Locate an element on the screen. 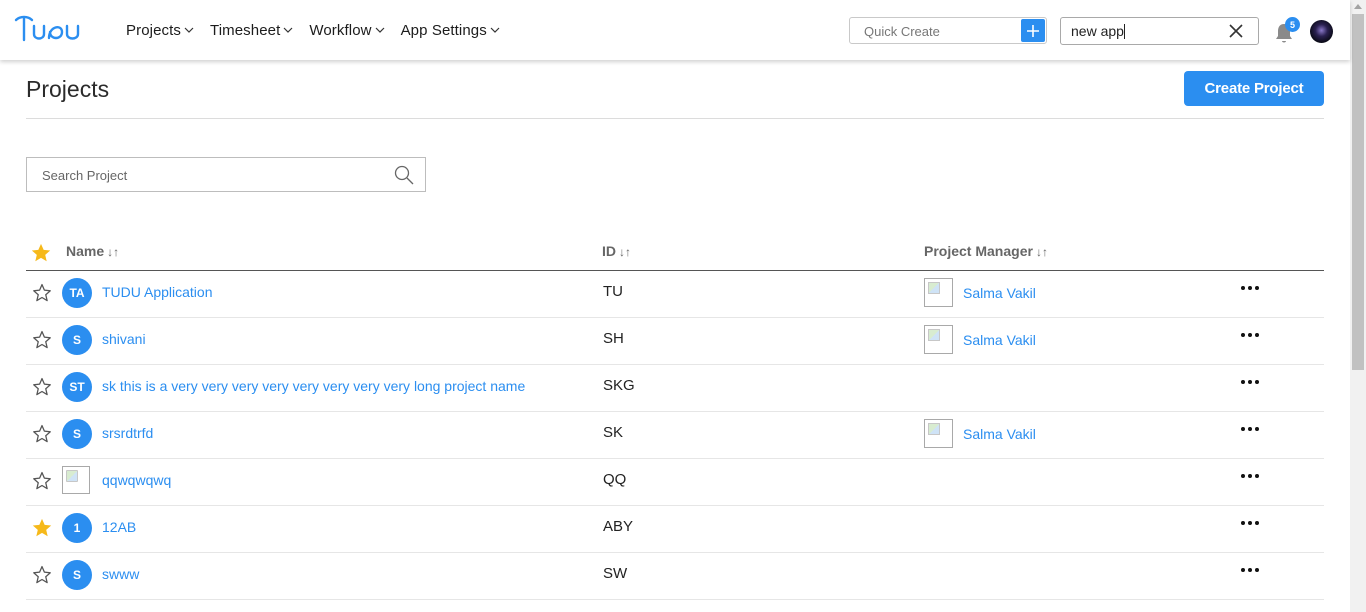  project-name-link: swww is located at coordinates (120, 574).